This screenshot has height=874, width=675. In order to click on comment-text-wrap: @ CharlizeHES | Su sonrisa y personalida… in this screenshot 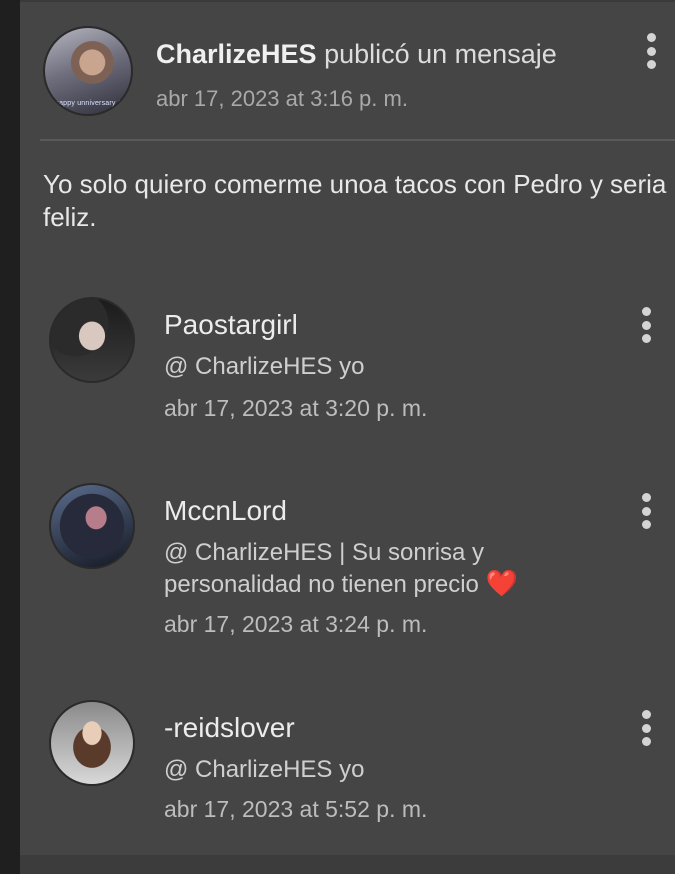, I will do `click(379, 568)`.